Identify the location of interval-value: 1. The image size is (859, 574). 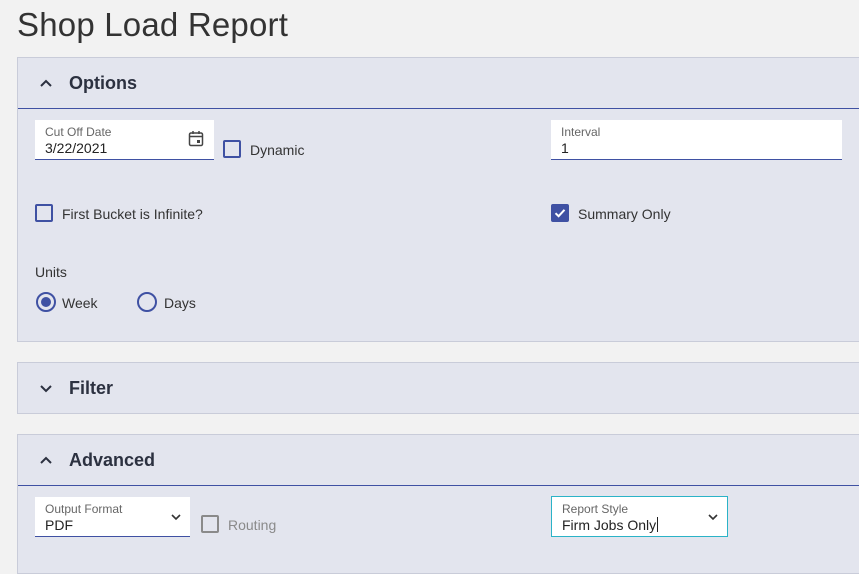
(565, 148).